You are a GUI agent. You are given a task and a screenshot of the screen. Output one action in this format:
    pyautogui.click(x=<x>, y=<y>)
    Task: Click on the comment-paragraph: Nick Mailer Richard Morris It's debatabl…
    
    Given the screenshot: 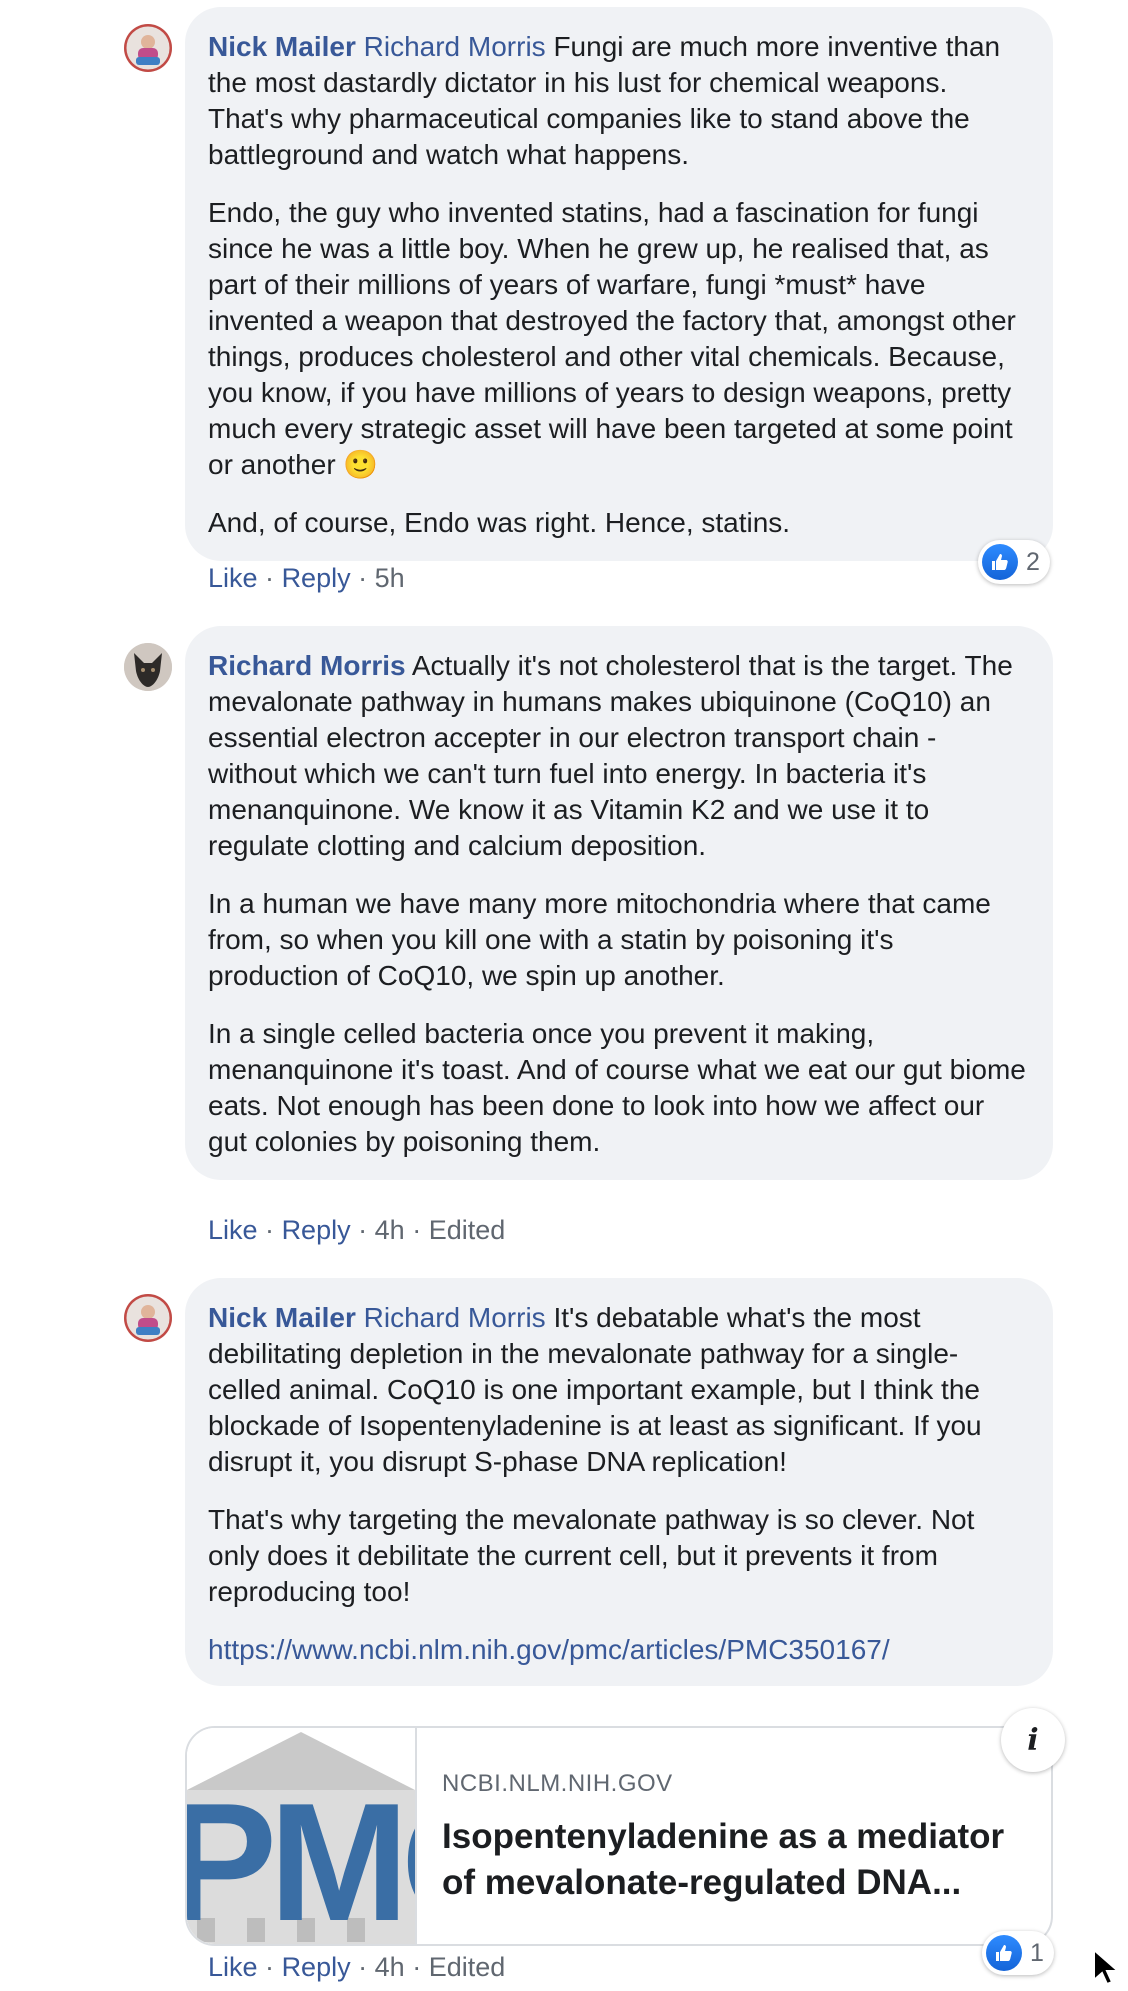 What is the action you would take?
    pyautogui.click(x=618, y=1390)
    